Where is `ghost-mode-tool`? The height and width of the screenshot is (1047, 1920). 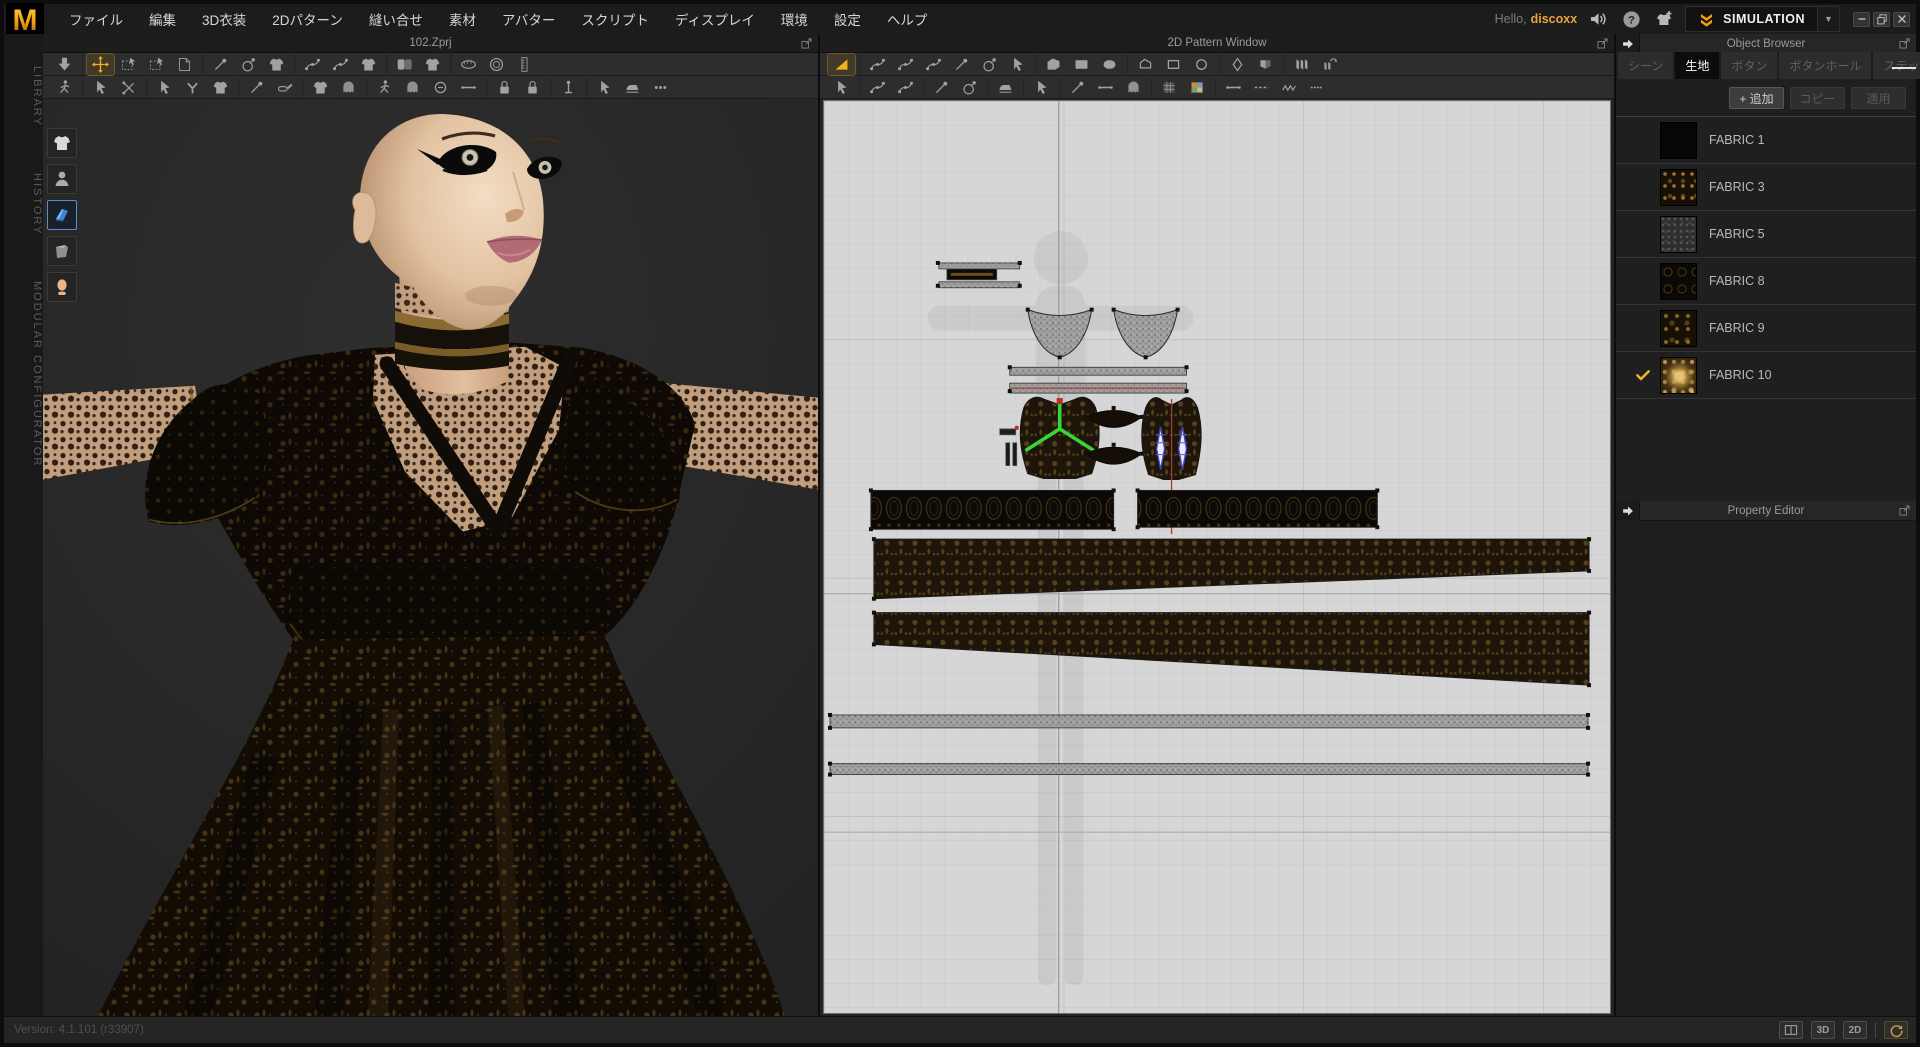
ghost-mode-tool is located at coordinates (412, 87).